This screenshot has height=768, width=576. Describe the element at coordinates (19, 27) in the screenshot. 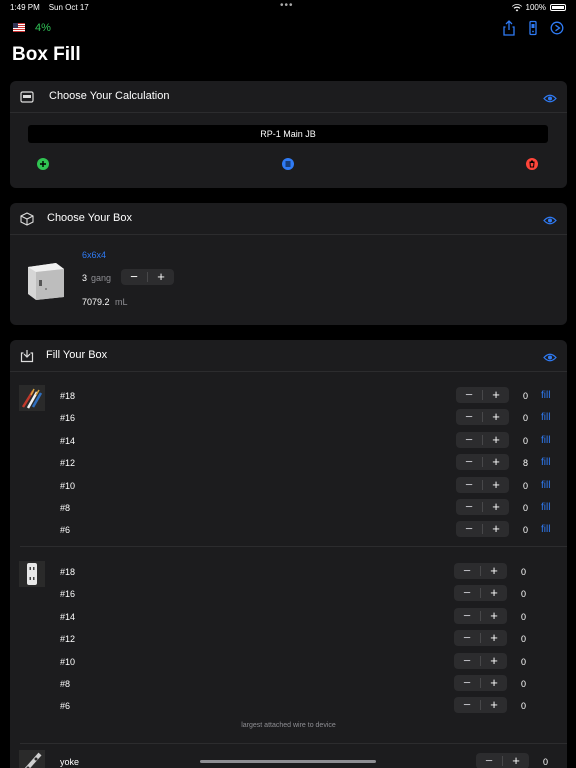

I see `us-flag-icon` at that location.